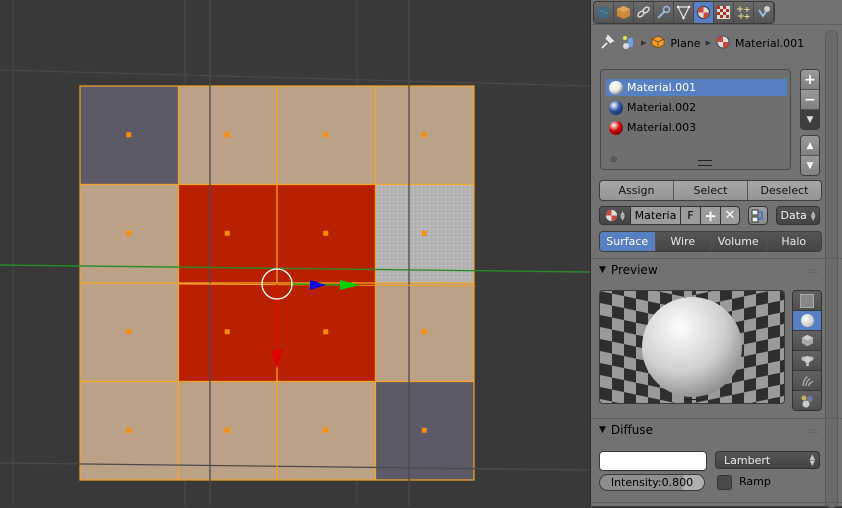 This screenshot has height=508, width=842. Describe the element at coordinates (716, 418) in the screenshot. I see `divider` at that location.